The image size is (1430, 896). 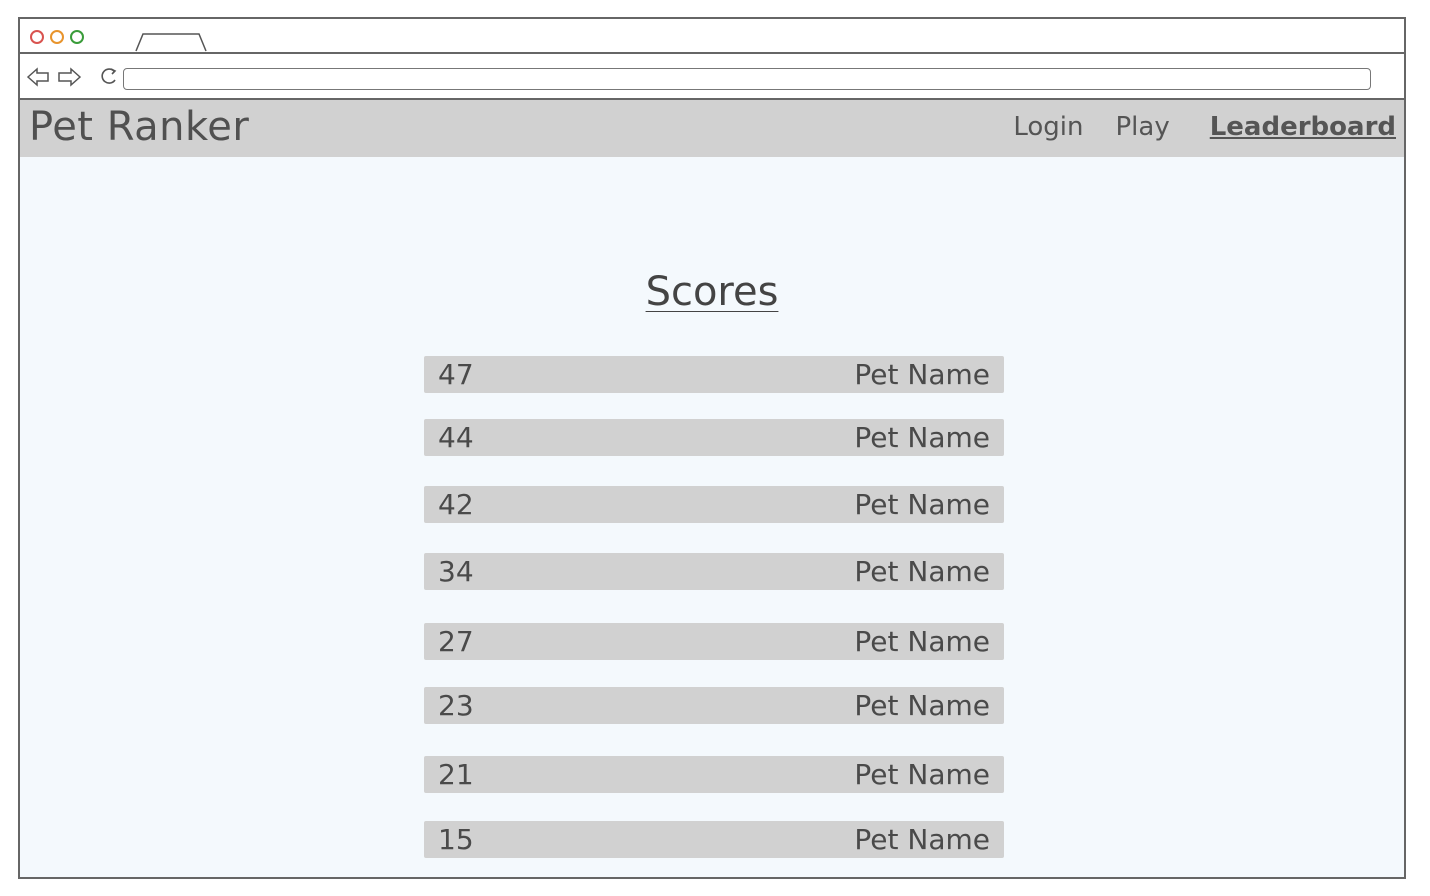 I want to click on close-window-icon, so click(x=37, y=37).